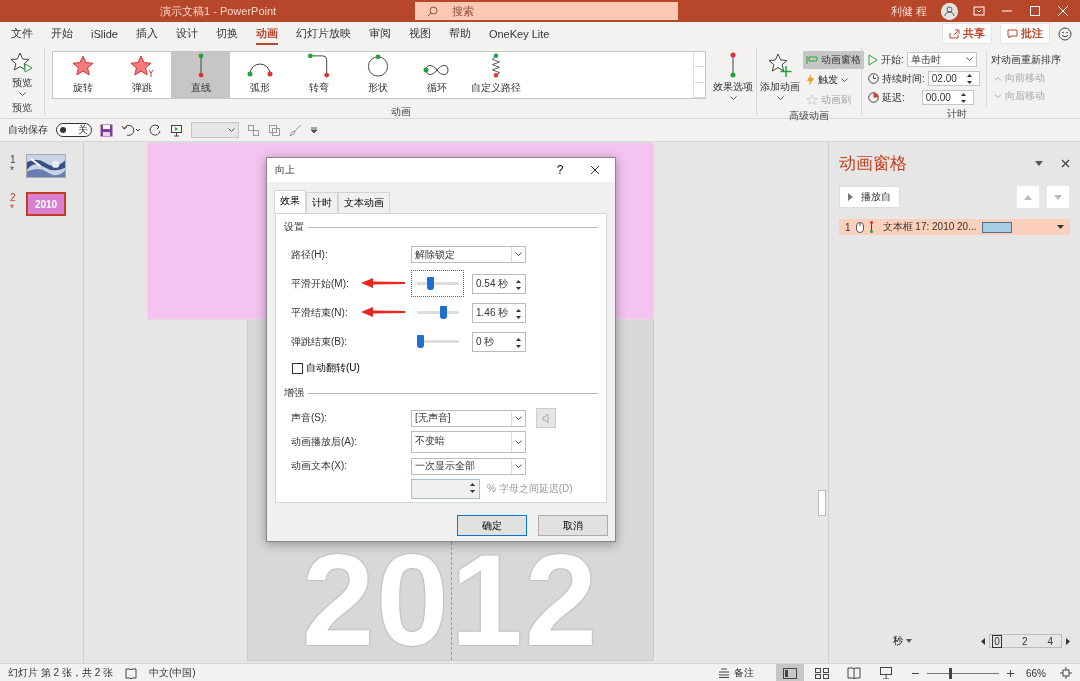 The height and width of the screenshot is (681, 1080). What do you see at coordinates (951, 673) in the screenshot?
I see `zoom-thumb` at bounding box center [951, 673].